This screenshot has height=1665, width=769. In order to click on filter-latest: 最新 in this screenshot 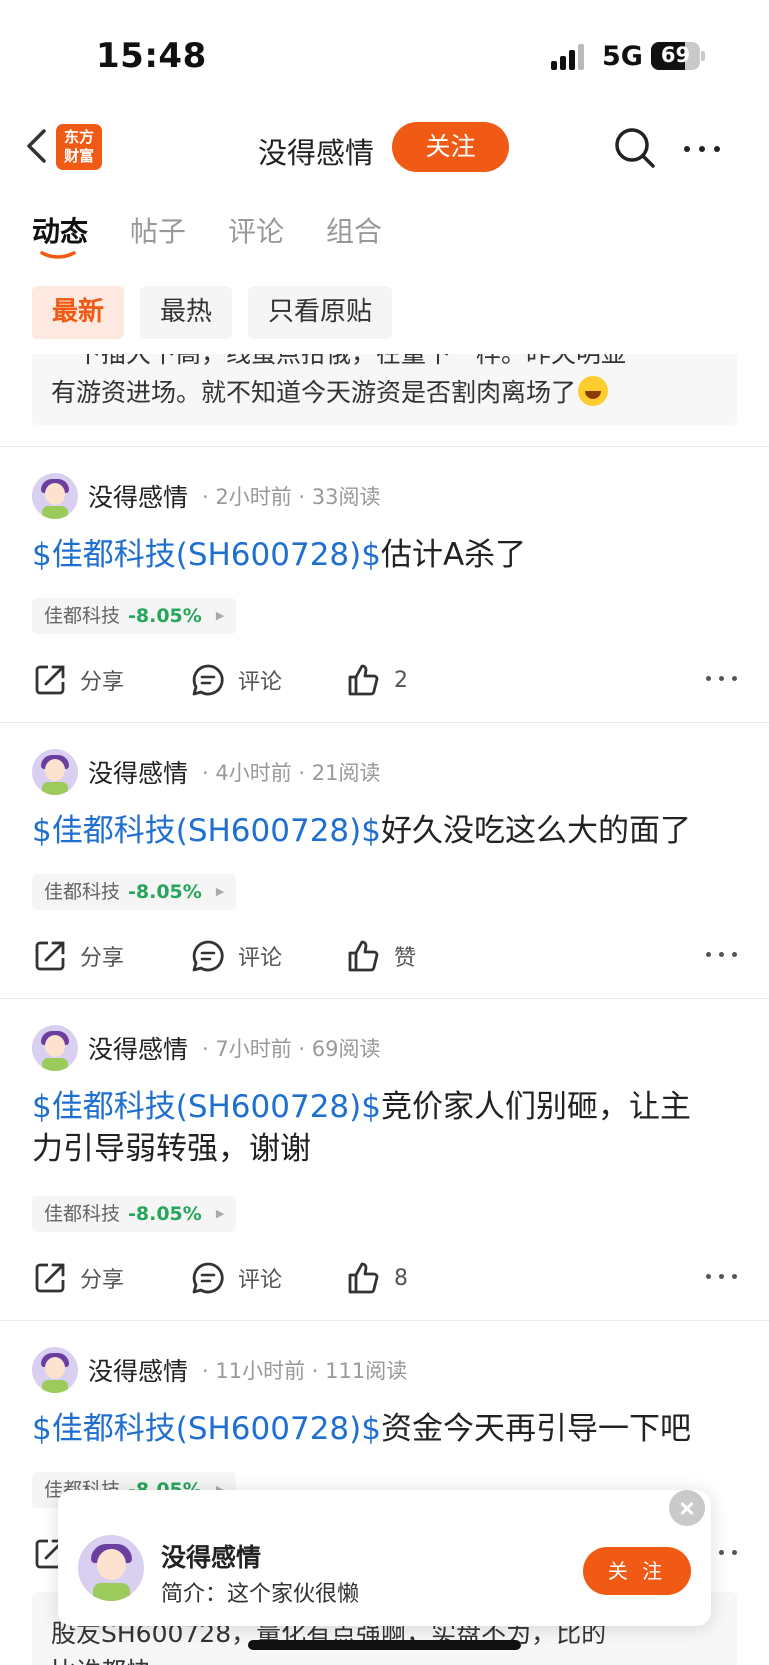, I will do `click(78, 312)`.